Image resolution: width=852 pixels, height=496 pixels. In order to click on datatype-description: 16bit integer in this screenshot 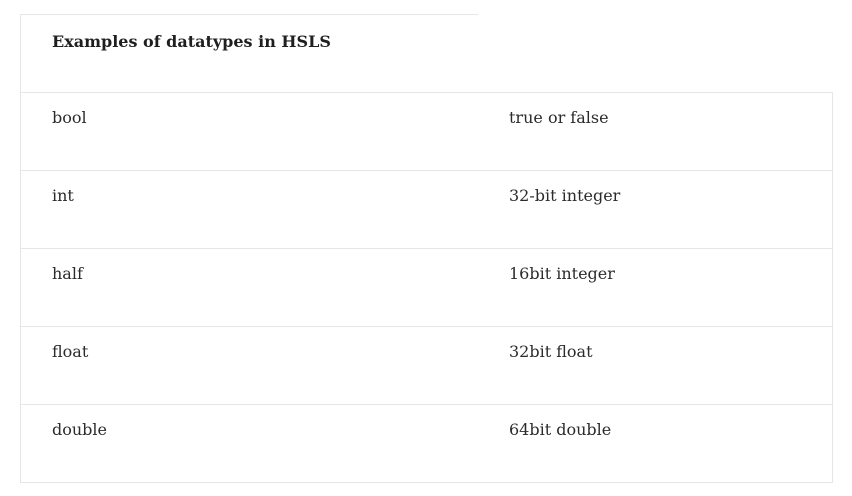, I will do `click(562, 273)`.